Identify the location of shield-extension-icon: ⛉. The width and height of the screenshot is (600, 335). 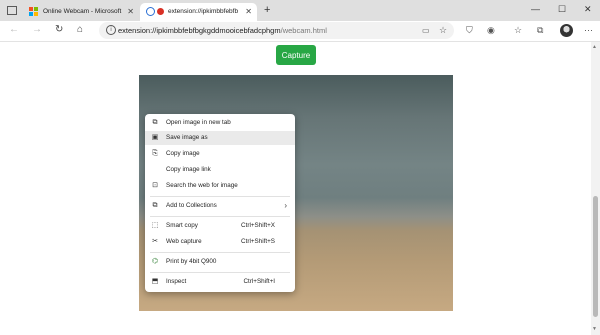
(469, 30).